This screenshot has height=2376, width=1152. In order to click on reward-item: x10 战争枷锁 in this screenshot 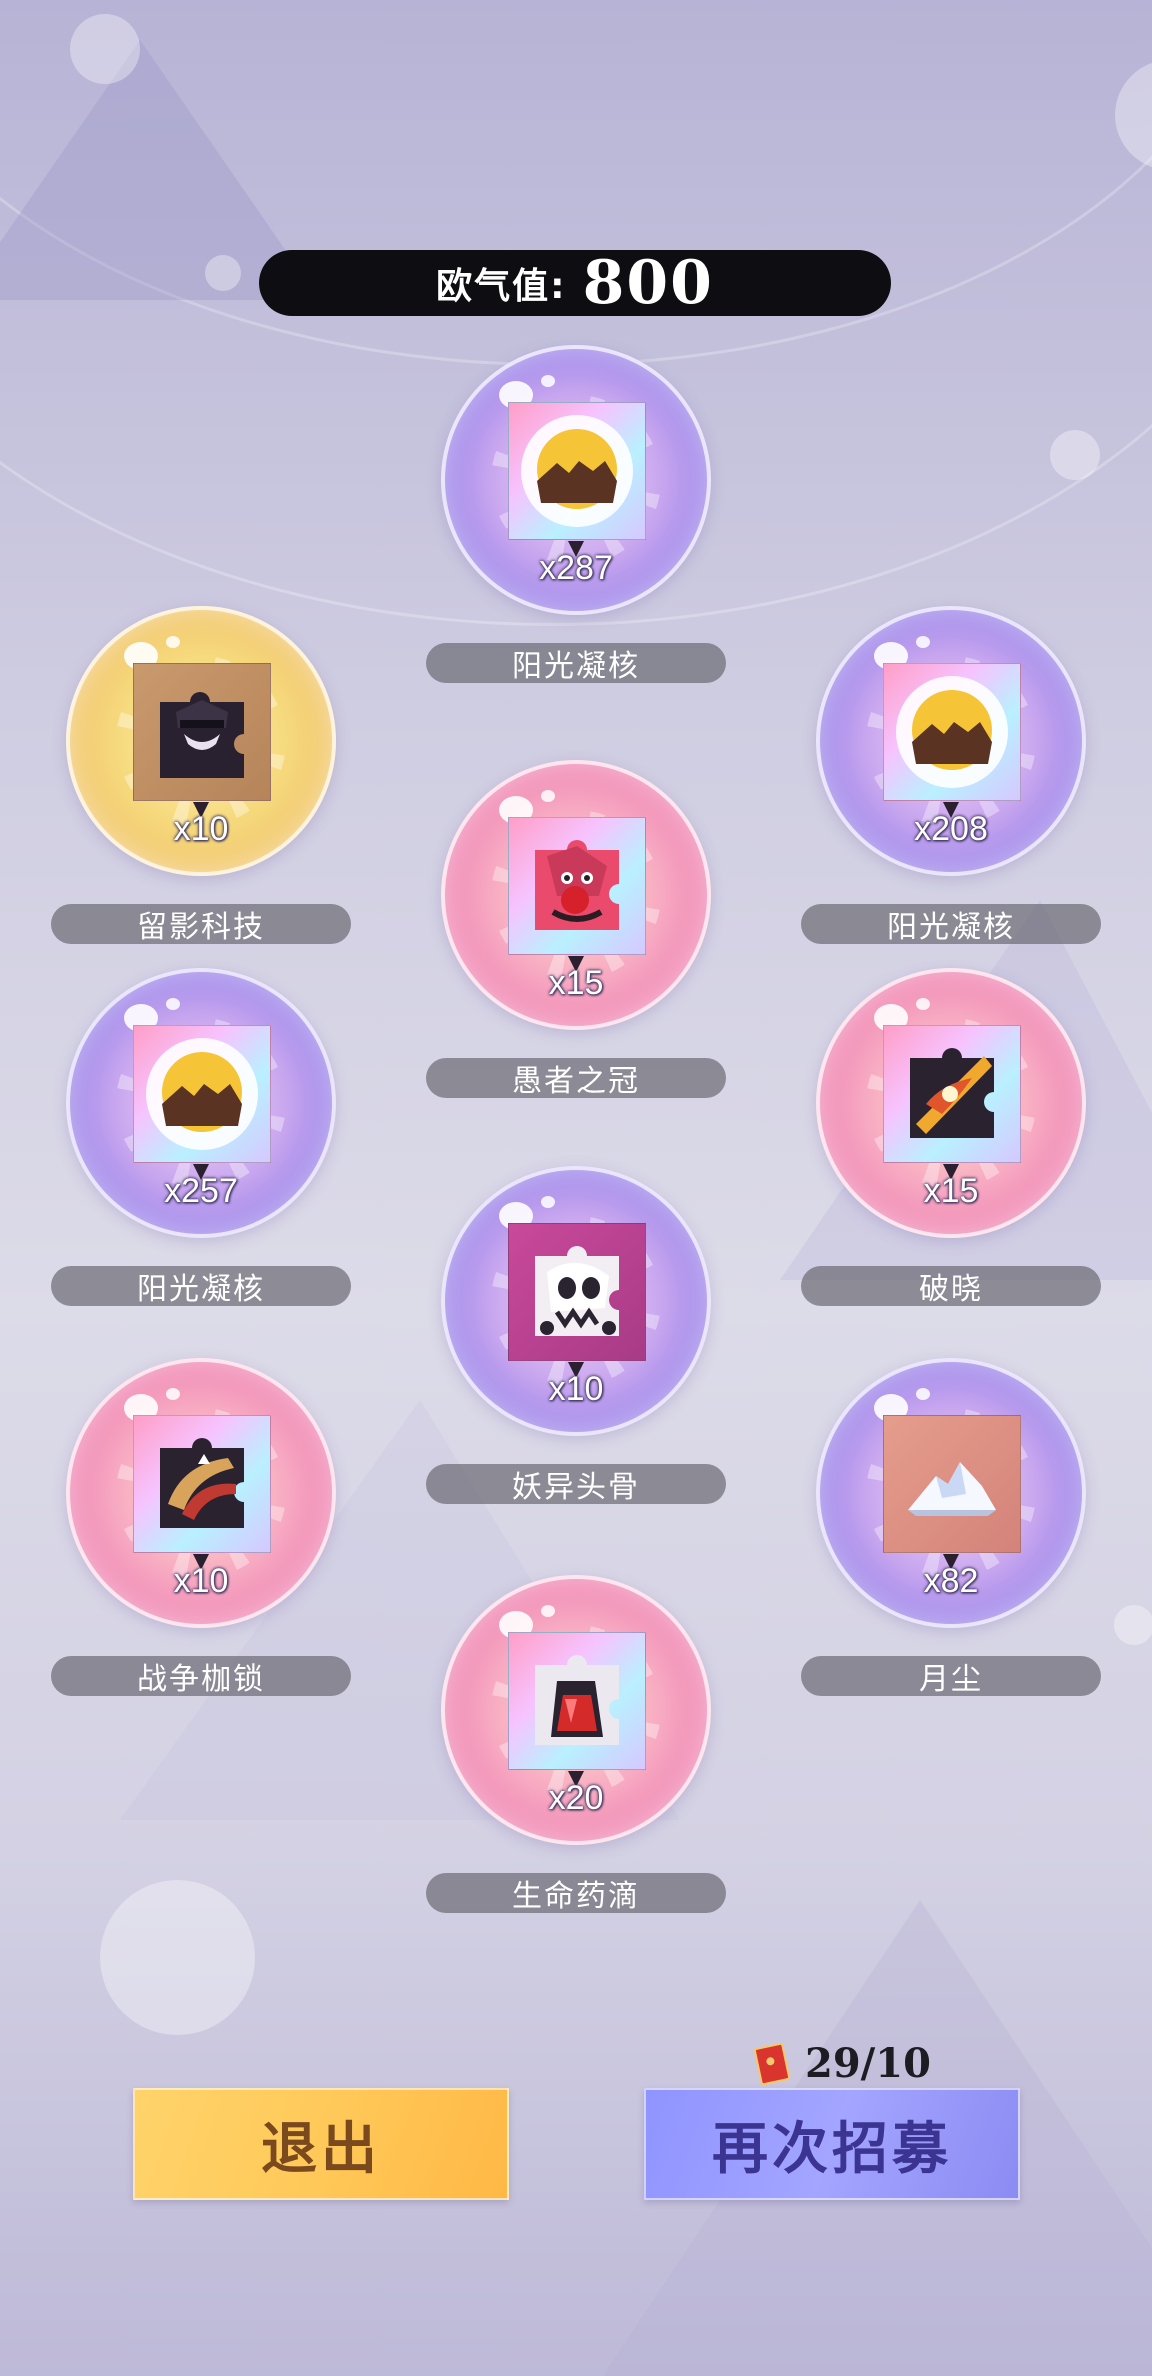, I will do `click(201, 1531)`.